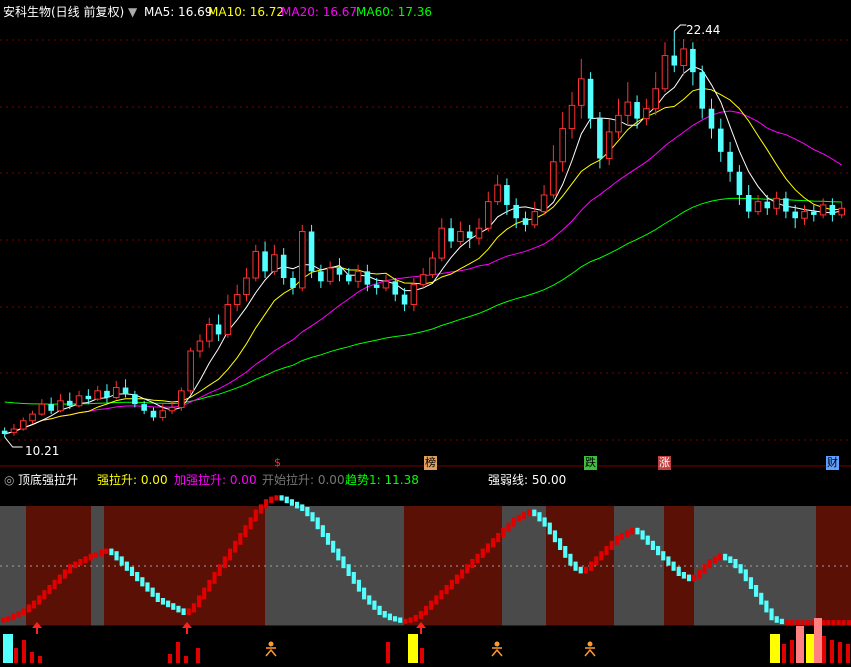 The height and width of the screenshot is (667, 851). What do you see at coordinates (215, 480) in the screenshot?
I see `extra-strong-up-label: 加强拉升: 0.00` at bounding box center [215, 480].